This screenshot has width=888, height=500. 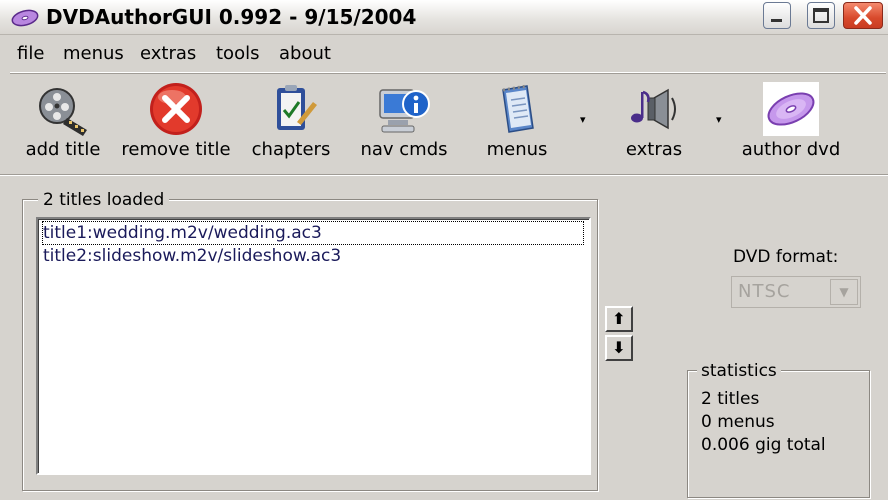 I want to click on arrow-down-icon: ⬇, so click(x=619, y=347).